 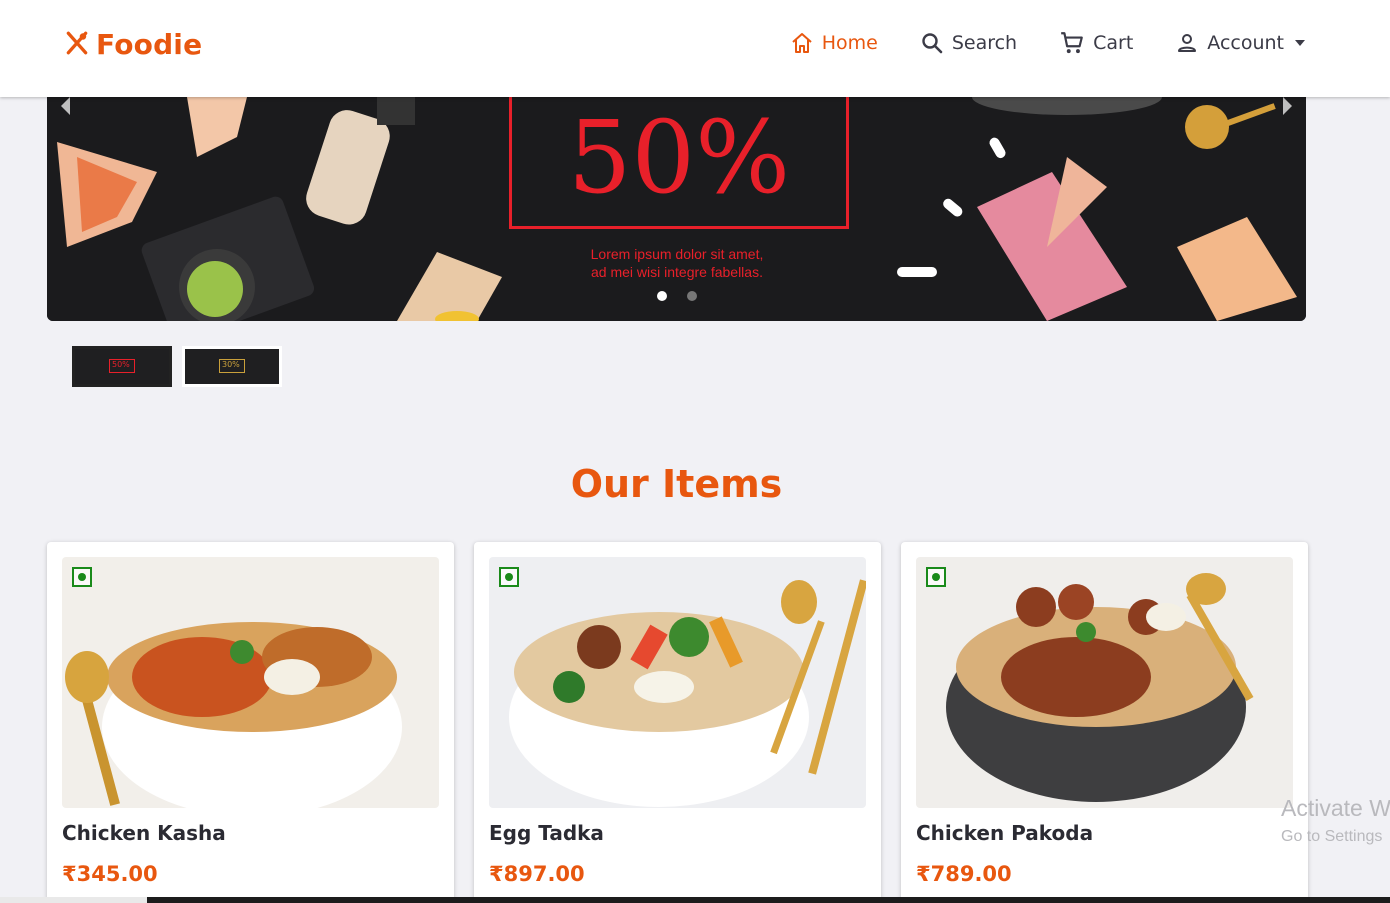 I want to click on nav-account-label: Account, so click(x=1245, y=43).